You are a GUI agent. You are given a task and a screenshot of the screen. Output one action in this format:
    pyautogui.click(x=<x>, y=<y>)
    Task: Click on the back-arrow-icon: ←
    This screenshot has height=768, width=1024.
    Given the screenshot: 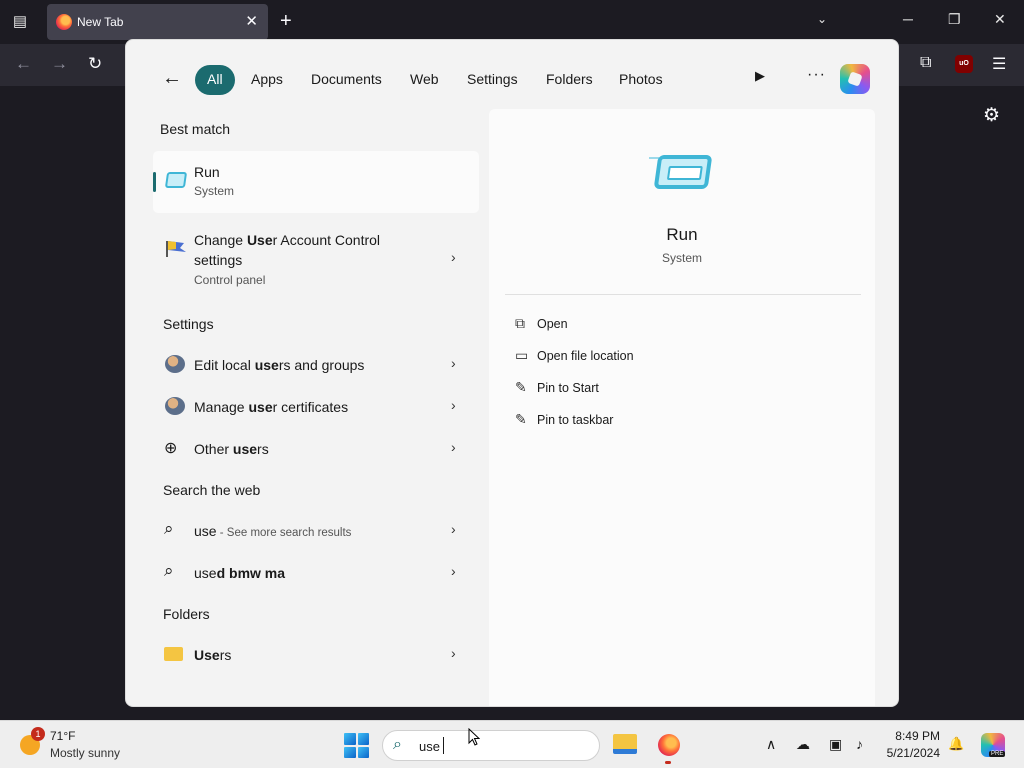 What is the action you would take?
    pyautogui.click(x=172, y=78)
    